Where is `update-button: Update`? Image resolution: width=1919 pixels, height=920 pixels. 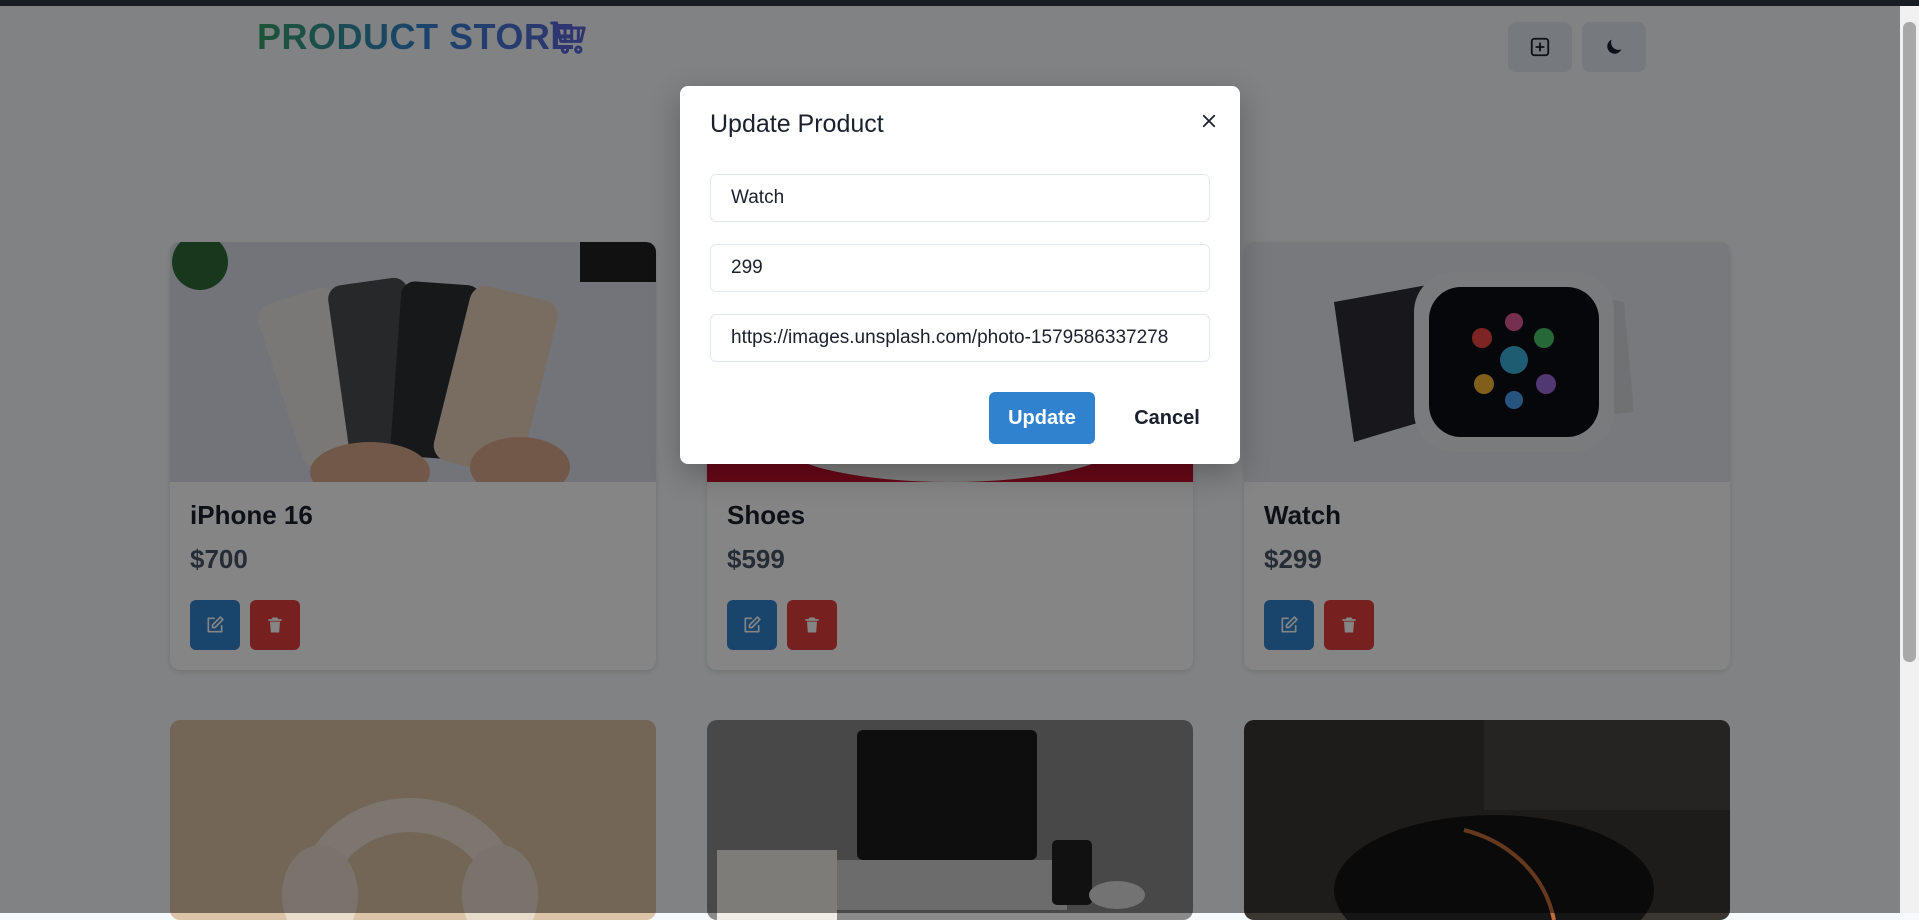
update-button: Update is located at coordinates (1042, 418).